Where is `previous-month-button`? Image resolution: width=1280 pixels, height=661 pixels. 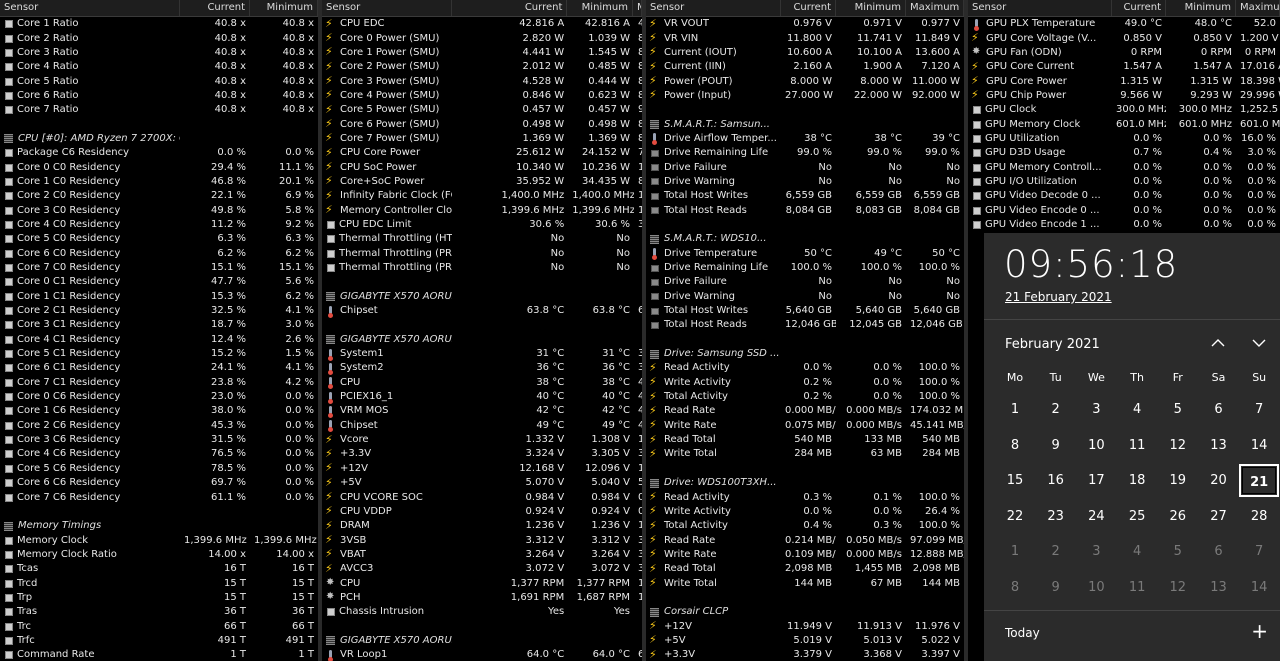
previous-month-button is located at coordinates (1218, 344).